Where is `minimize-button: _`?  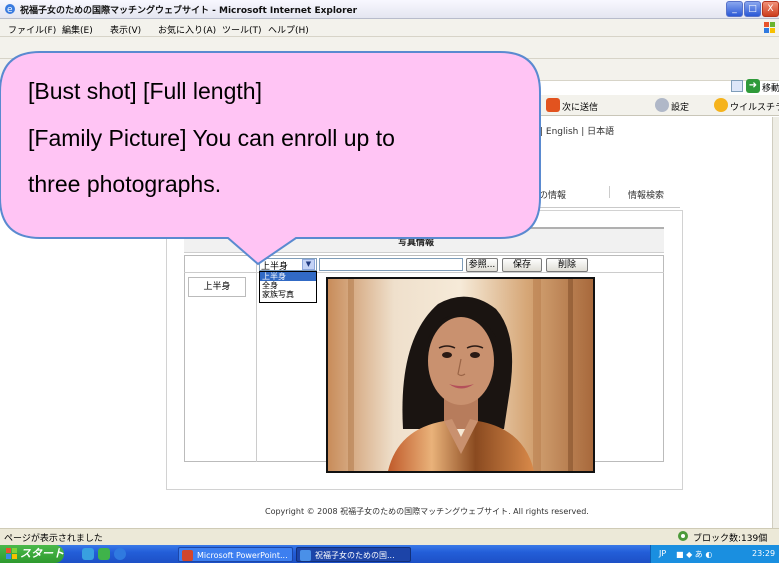
minimize-button: _ is located at coordinates (734, 9).